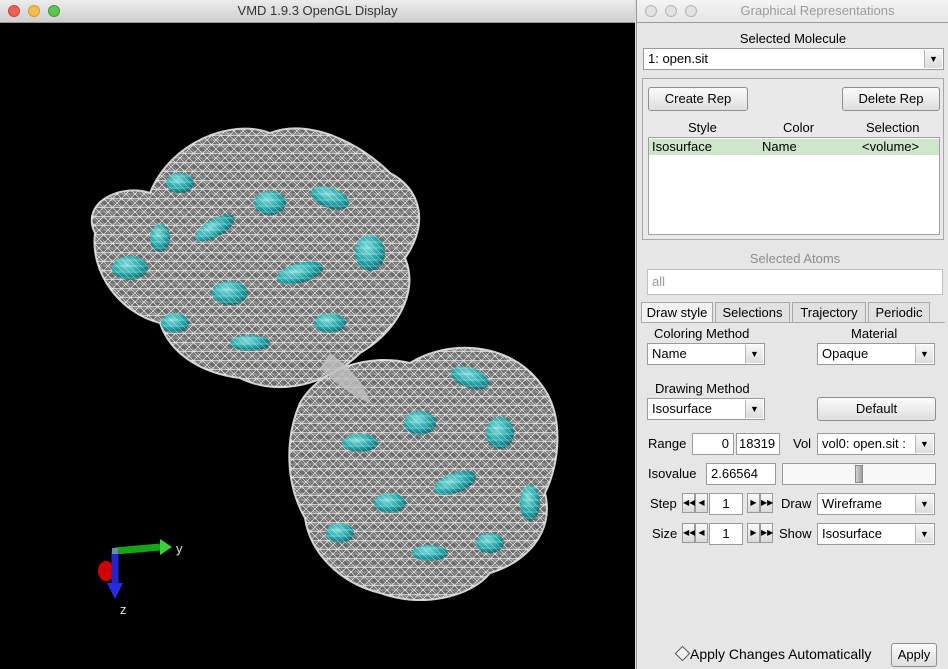 This screenshot has height=669, width=948. What do you see at coordinates (702, 333) in the screenshot?
I see `coloring-method-label: Coloring Method` at bounding box center [702, 333].